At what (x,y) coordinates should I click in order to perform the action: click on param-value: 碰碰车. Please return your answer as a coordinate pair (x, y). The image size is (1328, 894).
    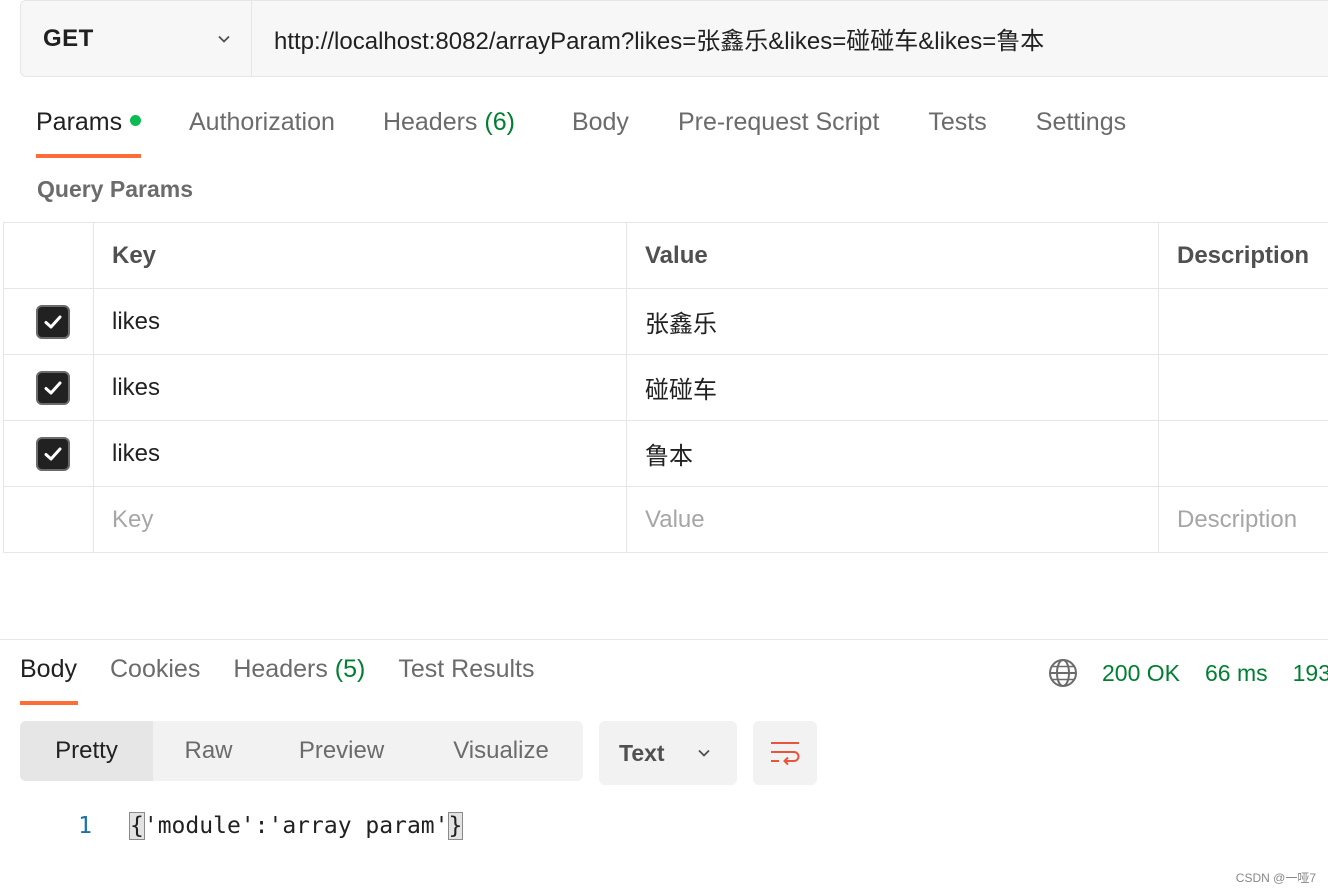
    Looking at the image, I should click on (892, 387).